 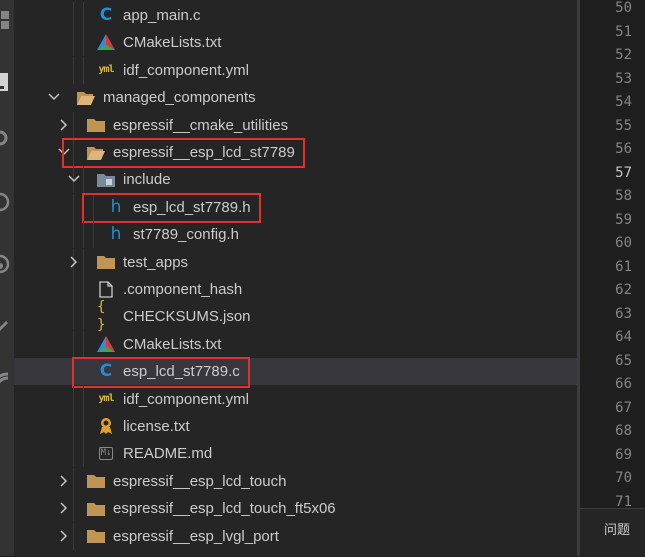 What do you see at coordinates (295, 536) in the screenshot?
I see `tree-folder-item: espressif__esp_lvgl_port` at bounding box center [295, 536].